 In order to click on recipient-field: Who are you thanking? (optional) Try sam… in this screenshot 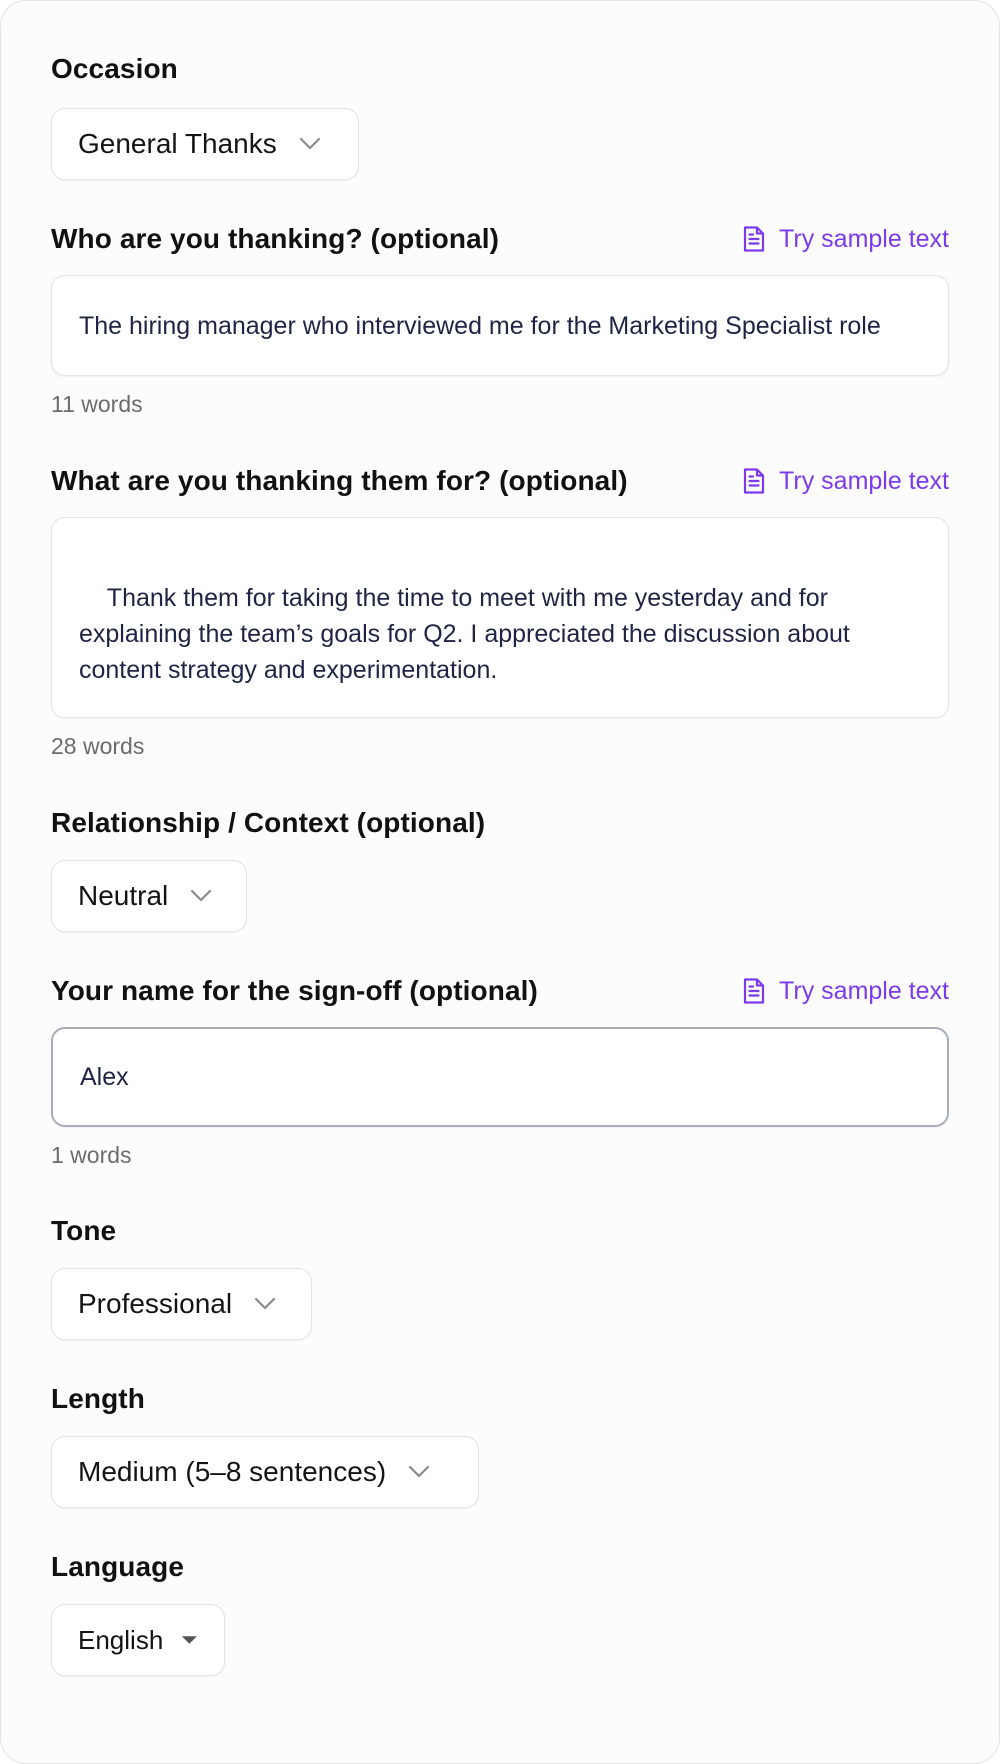, I will do `click(500, 239)`.